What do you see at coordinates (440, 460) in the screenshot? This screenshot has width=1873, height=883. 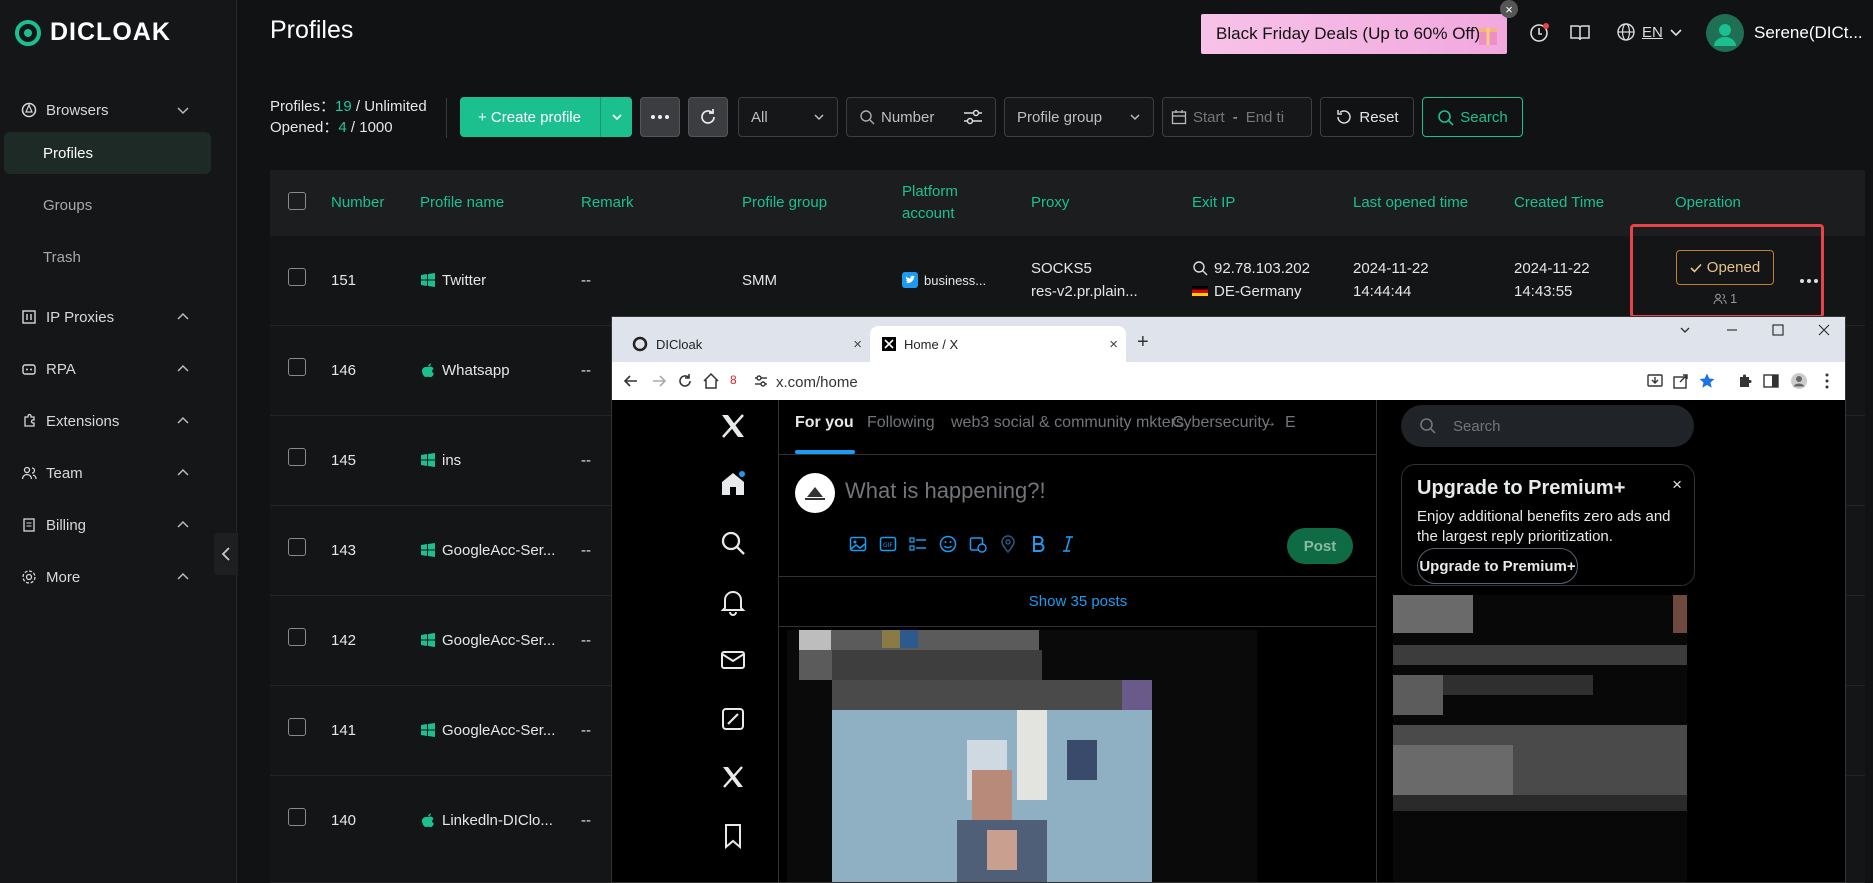 I see `cell-profile-name: ins` at bounding box center [440, 460].